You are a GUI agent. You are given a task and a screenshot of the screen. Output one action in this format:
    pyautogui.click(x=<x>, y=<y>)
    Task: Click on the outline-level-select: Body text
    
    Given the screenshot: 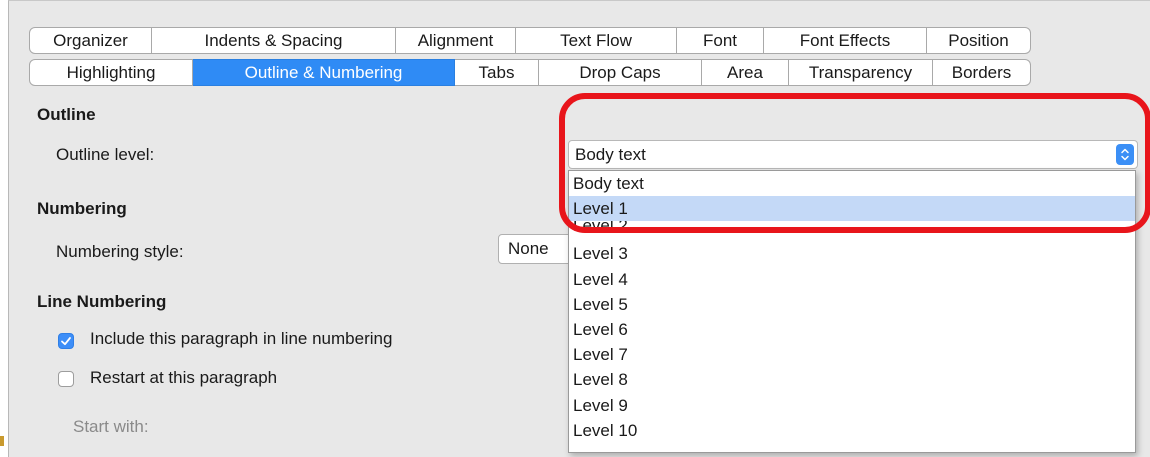 What is the action you would take?
    pyautogui.click(x=853, y=154)
    